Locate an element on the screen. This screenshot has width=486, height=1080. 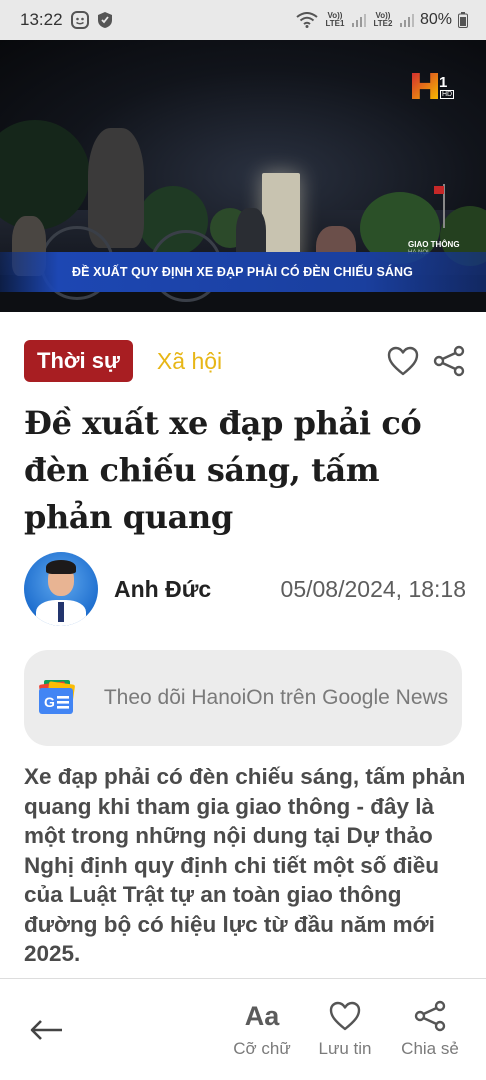
shield-icon is located at coordinates (105, 20).